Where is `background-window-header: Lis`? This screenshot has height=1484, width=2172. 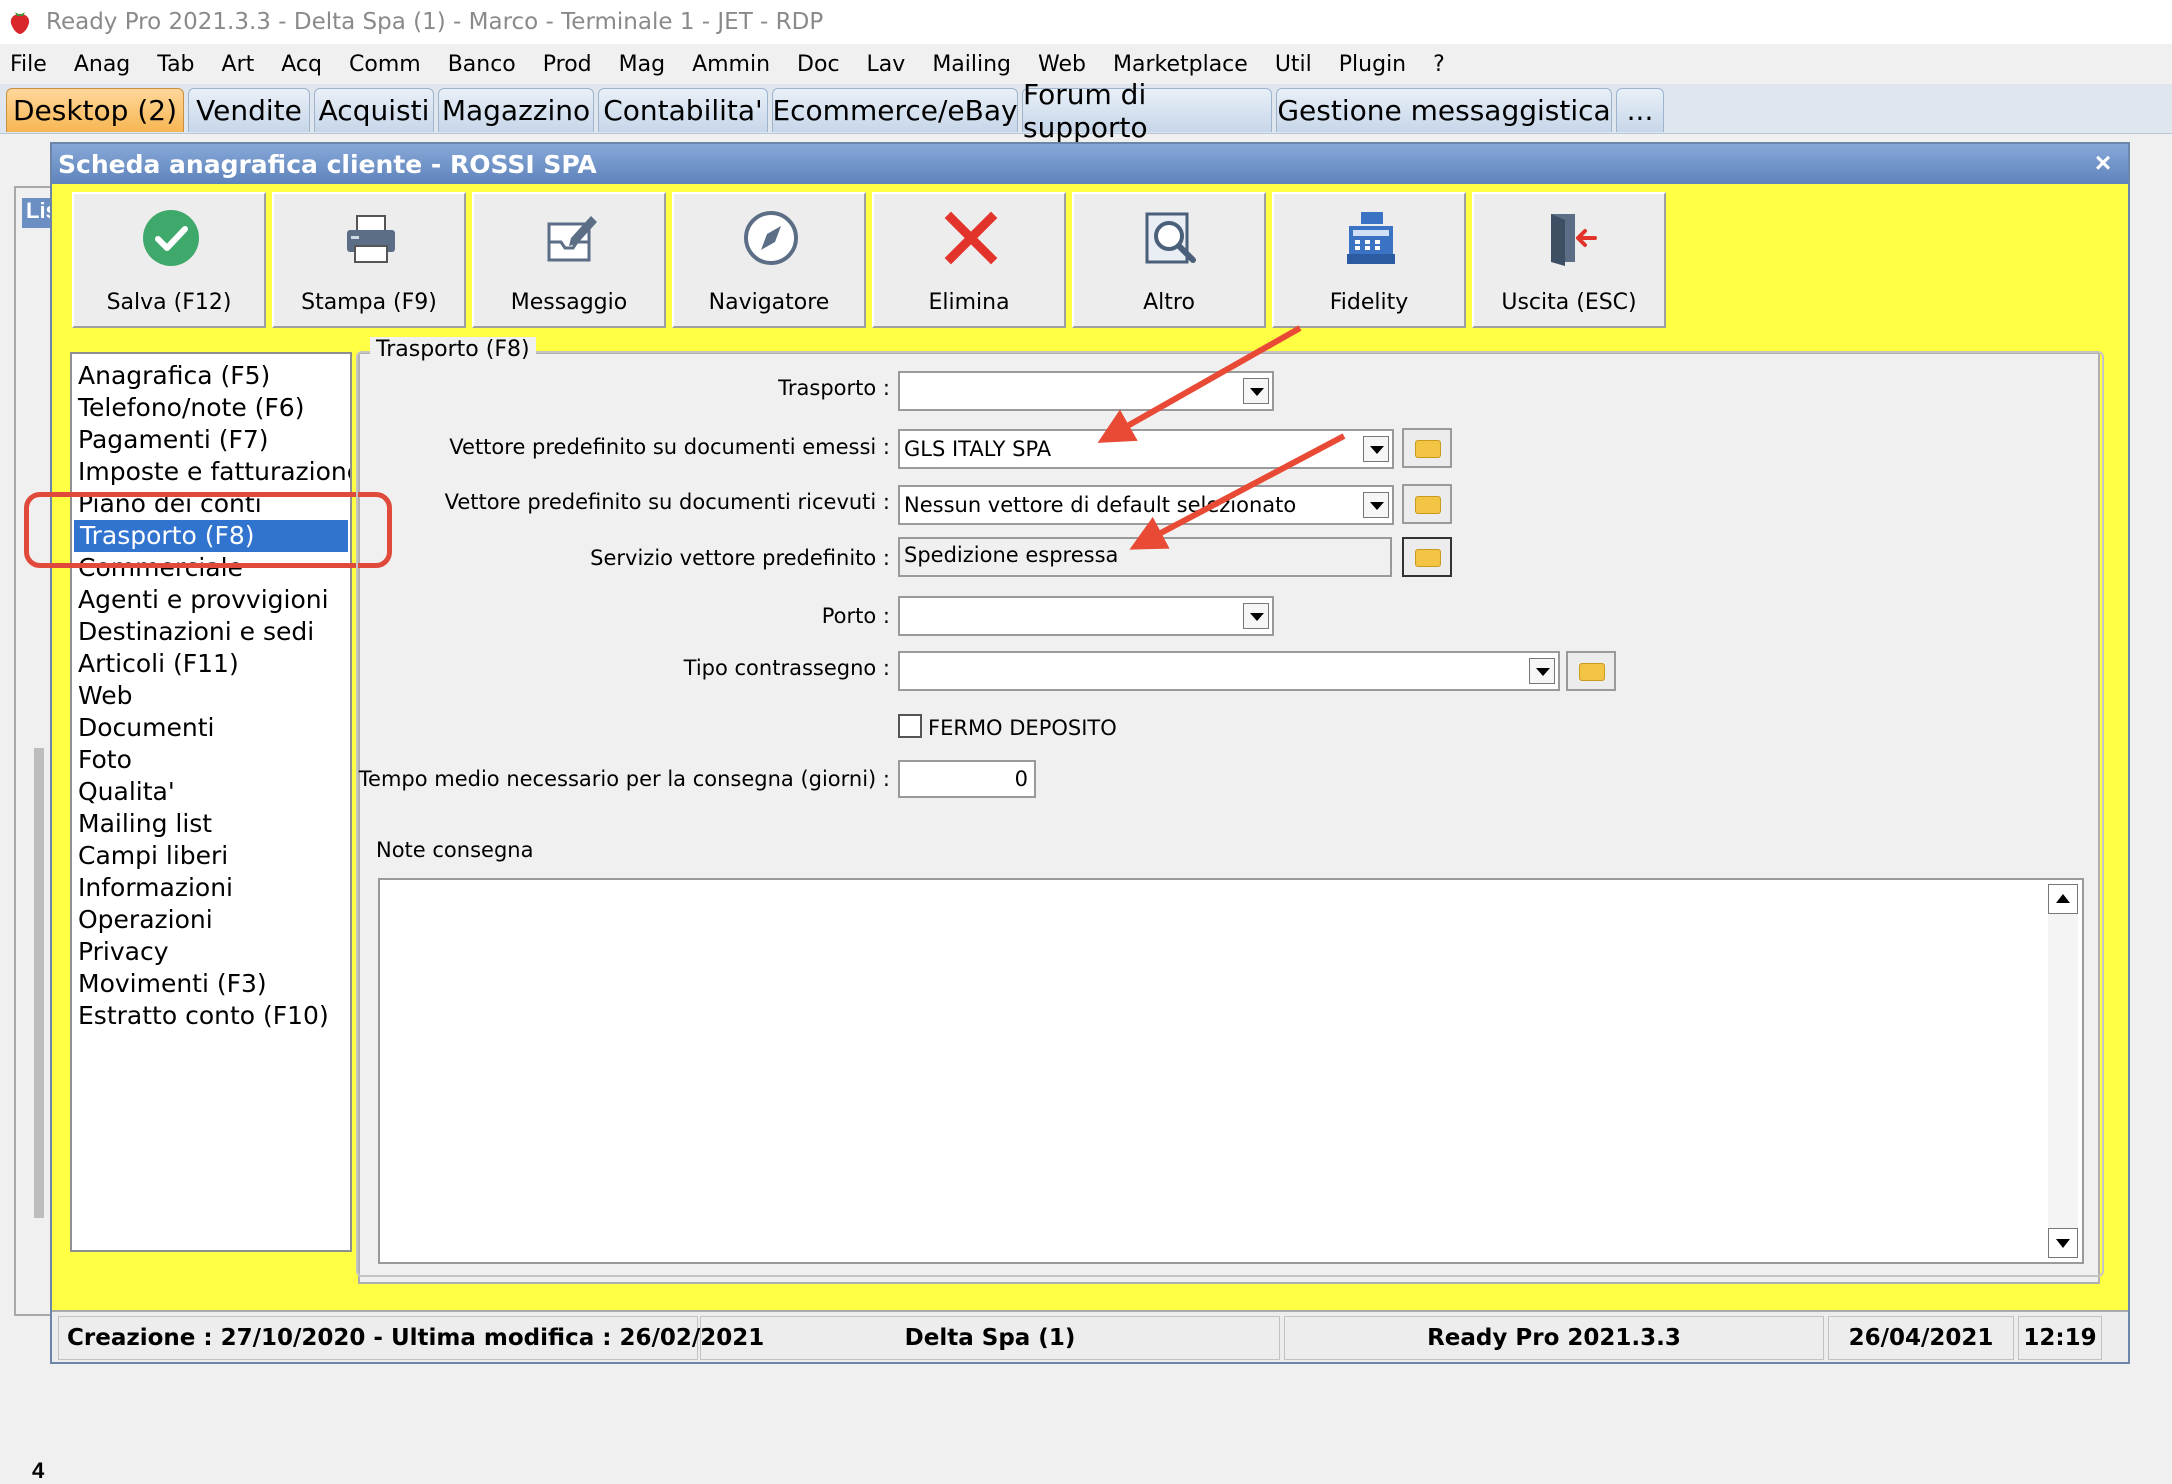
background-window-header: Lis is located at coordinates (40, 213).